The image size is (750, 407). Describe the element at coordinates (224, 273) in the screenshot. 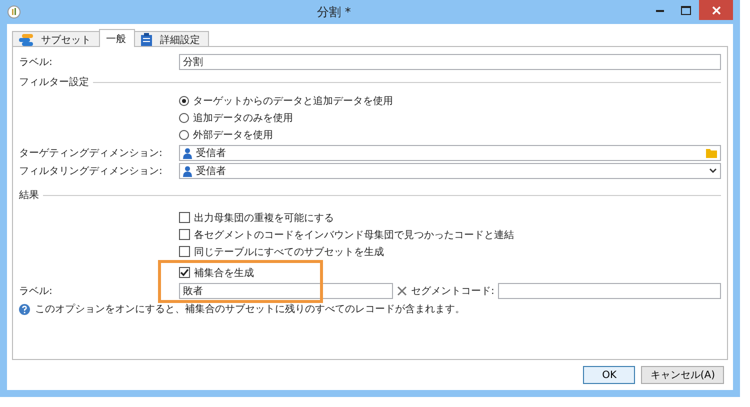

I see `checkbox-label: 補集合を生成` at that location.